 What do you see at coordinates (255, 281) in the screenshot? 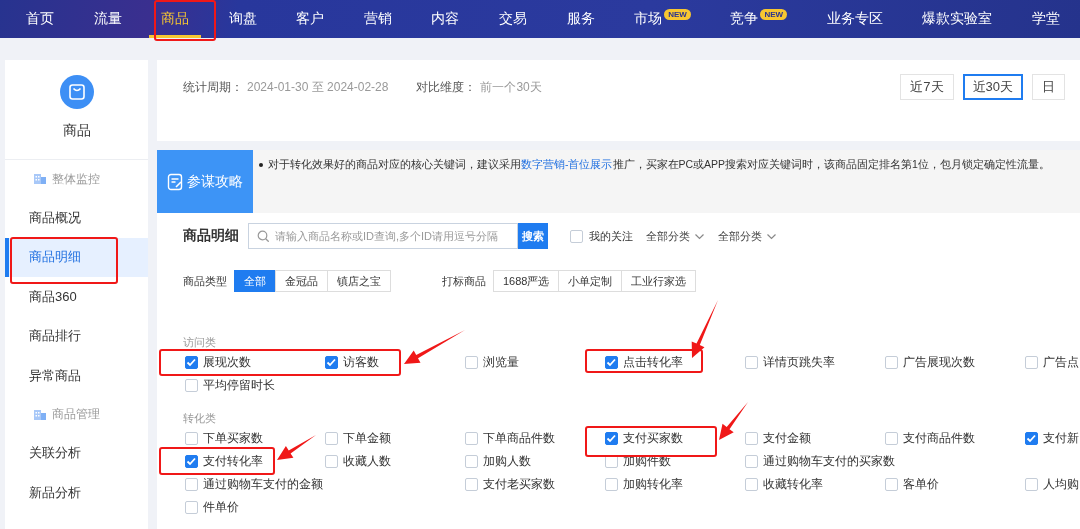
I see `filter-option: 全部` at bounding box center [255, 281].